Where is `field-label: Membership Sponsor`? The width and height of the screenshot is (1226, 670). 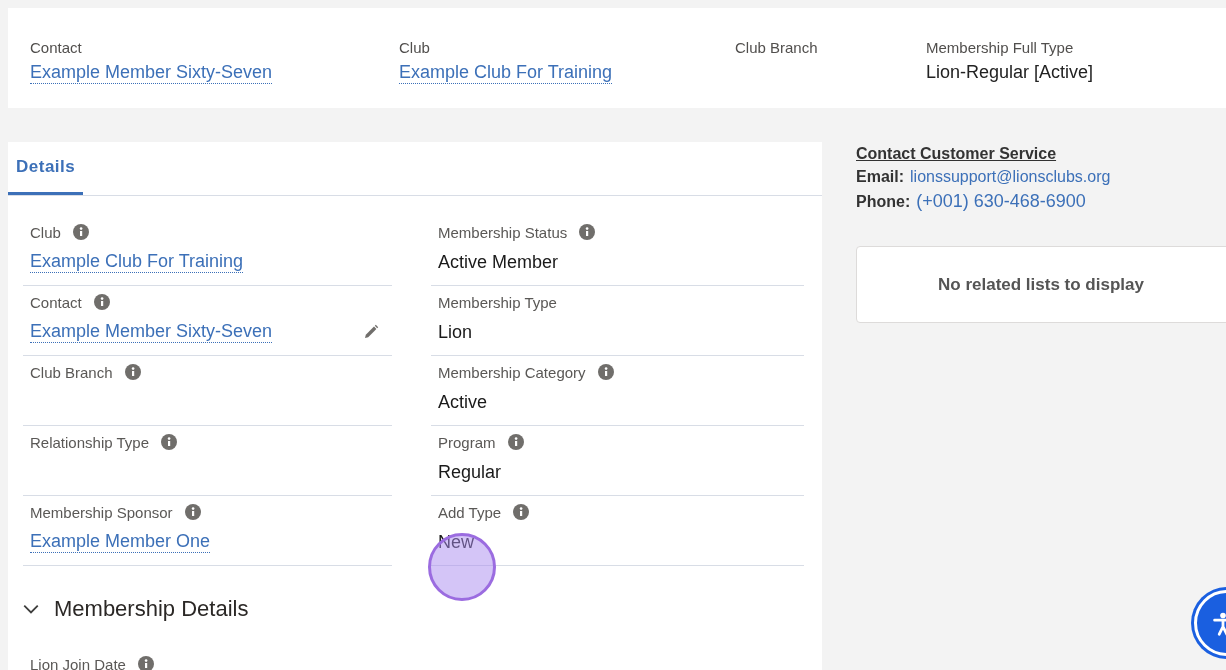
field-label: Membership Sponsor is located at coordinates (101, 512).